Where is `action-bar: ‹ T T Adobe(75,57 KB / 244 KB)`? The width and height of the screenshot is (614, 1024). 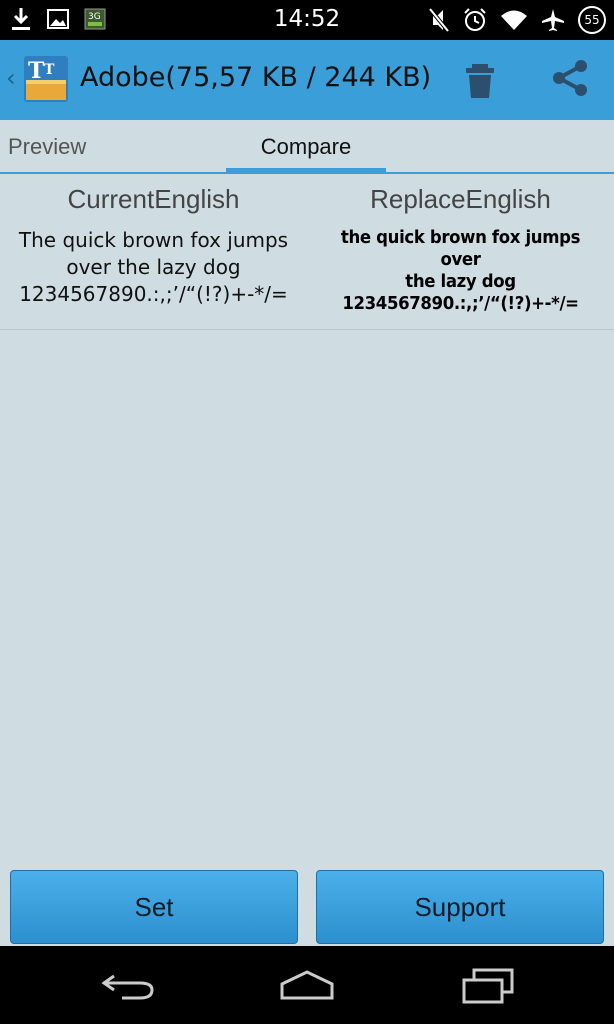
action-bar: ‹ T T Adobe(75,57 KB / 244 KB) is located at coordinates (307, 80).